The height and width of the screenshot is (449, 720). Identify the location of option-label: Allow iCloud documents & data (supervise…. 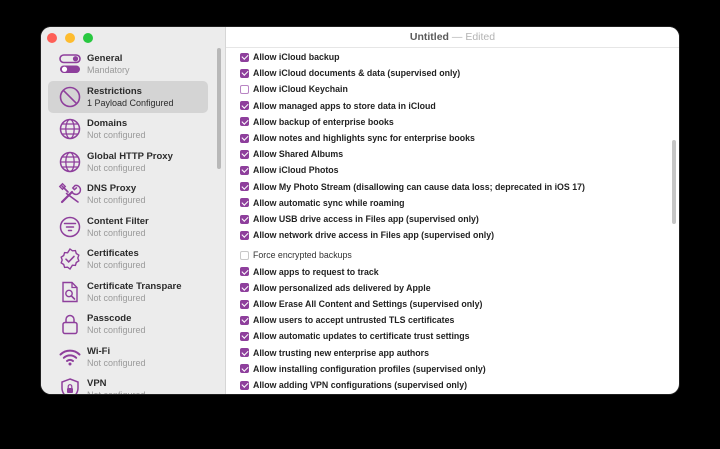
(357, 73).